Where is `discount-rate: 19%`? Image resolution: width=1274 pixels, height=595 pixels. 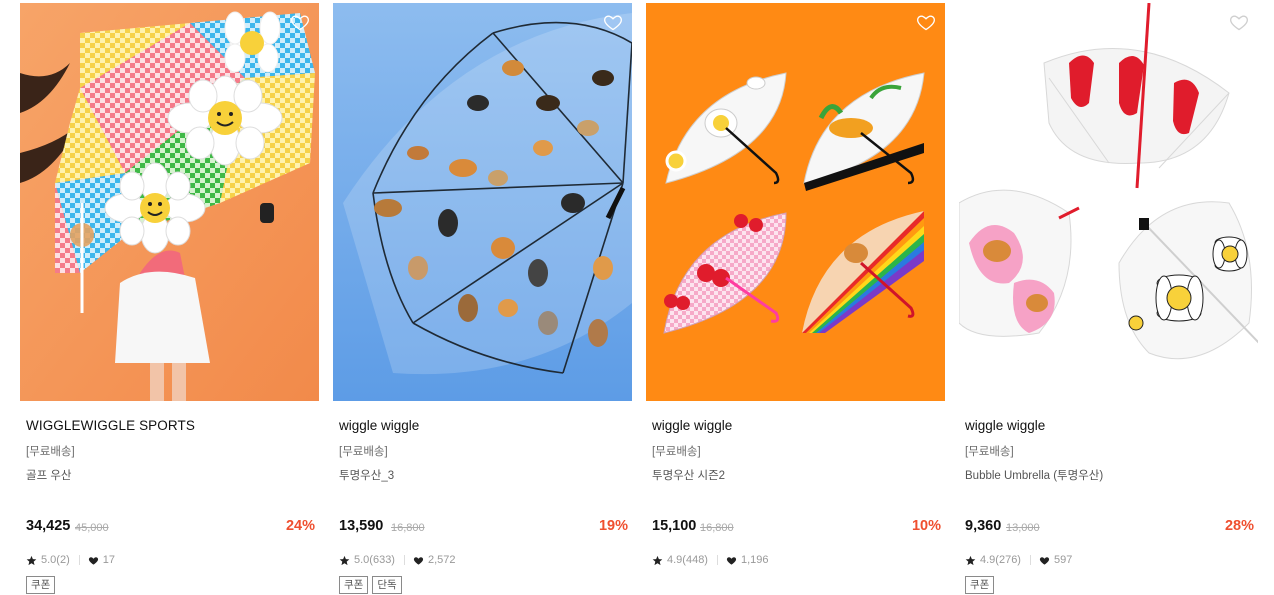 discount-rate: 19% is located at coordinates (613, 526).